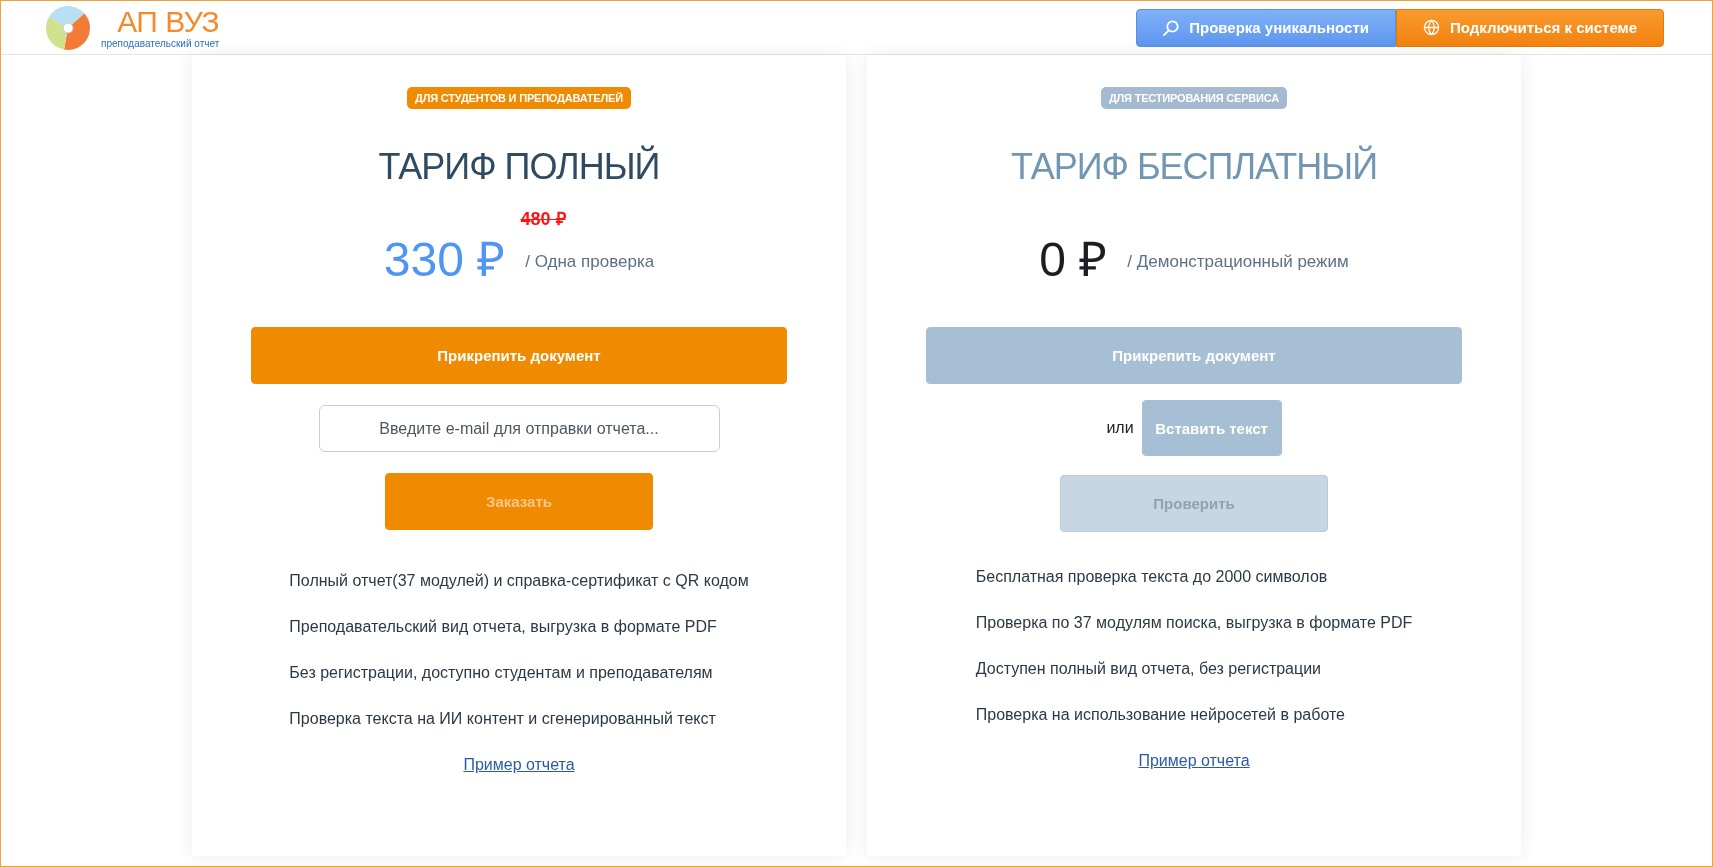 The image size is (1713, 867). Describe the element at coordinates (1238, 262) in the screenshot. I see `price-note: / Демонстрационный режим` at that location.